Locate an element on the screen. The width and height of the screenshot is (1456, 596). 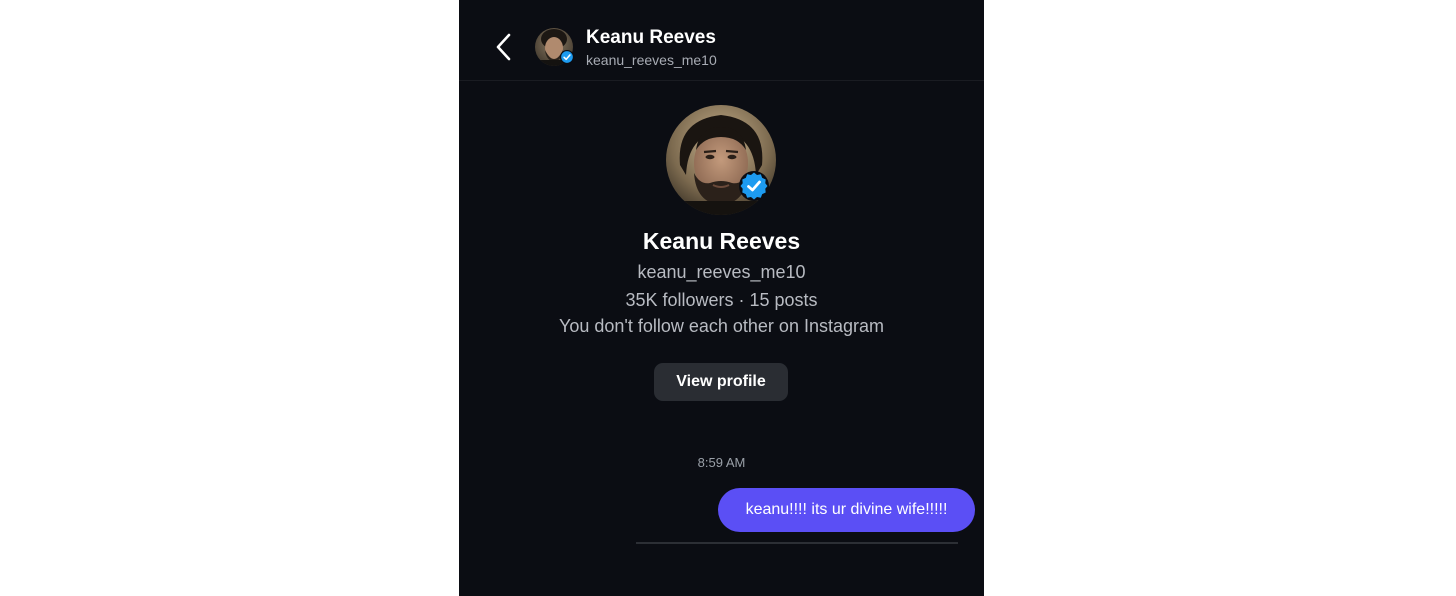
chevron-left-icon is located at coordinates (503, 47).